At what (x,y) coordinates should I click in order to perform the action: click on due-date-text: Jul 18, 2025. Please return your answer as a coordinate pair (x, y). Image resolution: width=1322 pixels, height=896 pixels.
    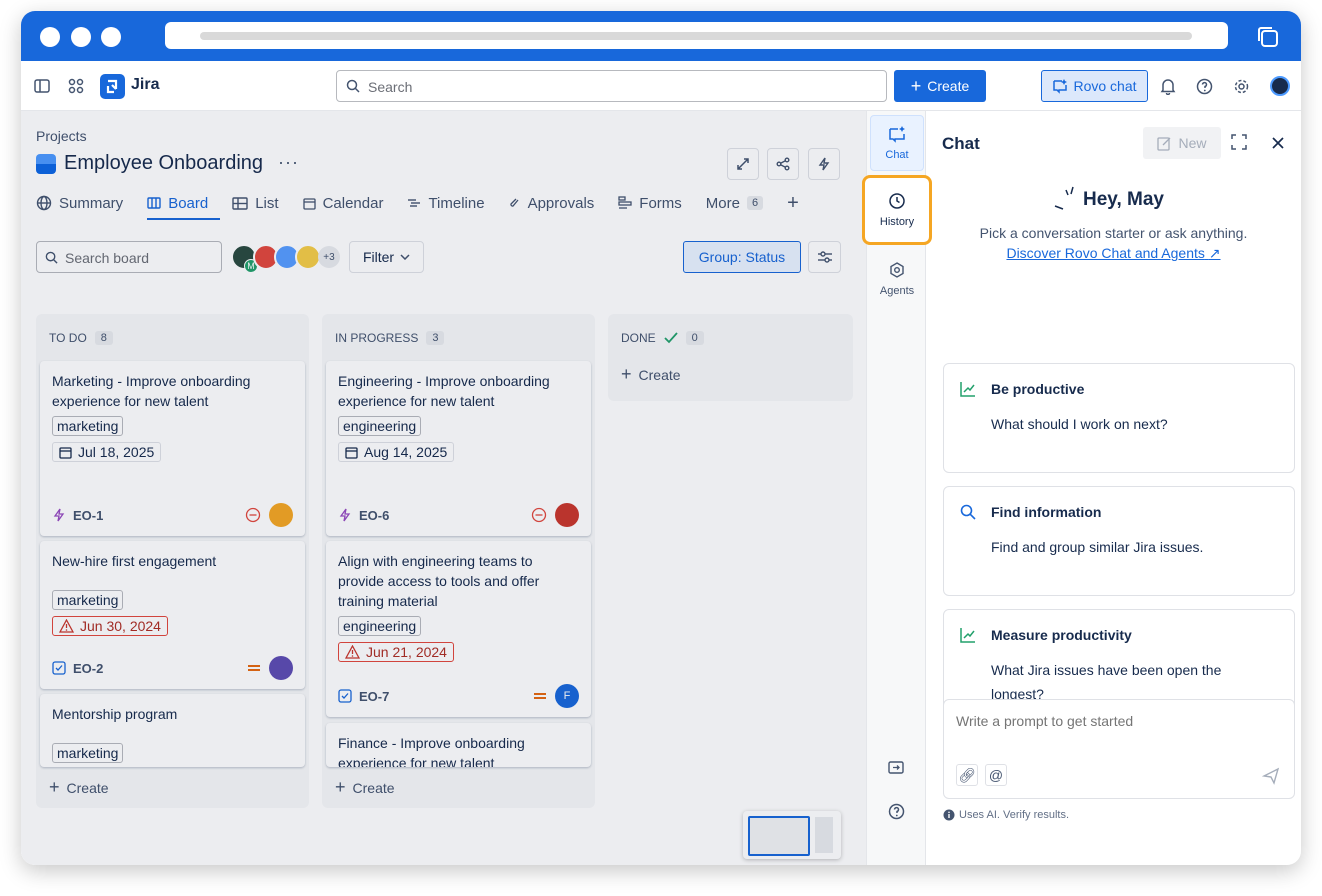
    Looking at the image, I should click on (116, 452).